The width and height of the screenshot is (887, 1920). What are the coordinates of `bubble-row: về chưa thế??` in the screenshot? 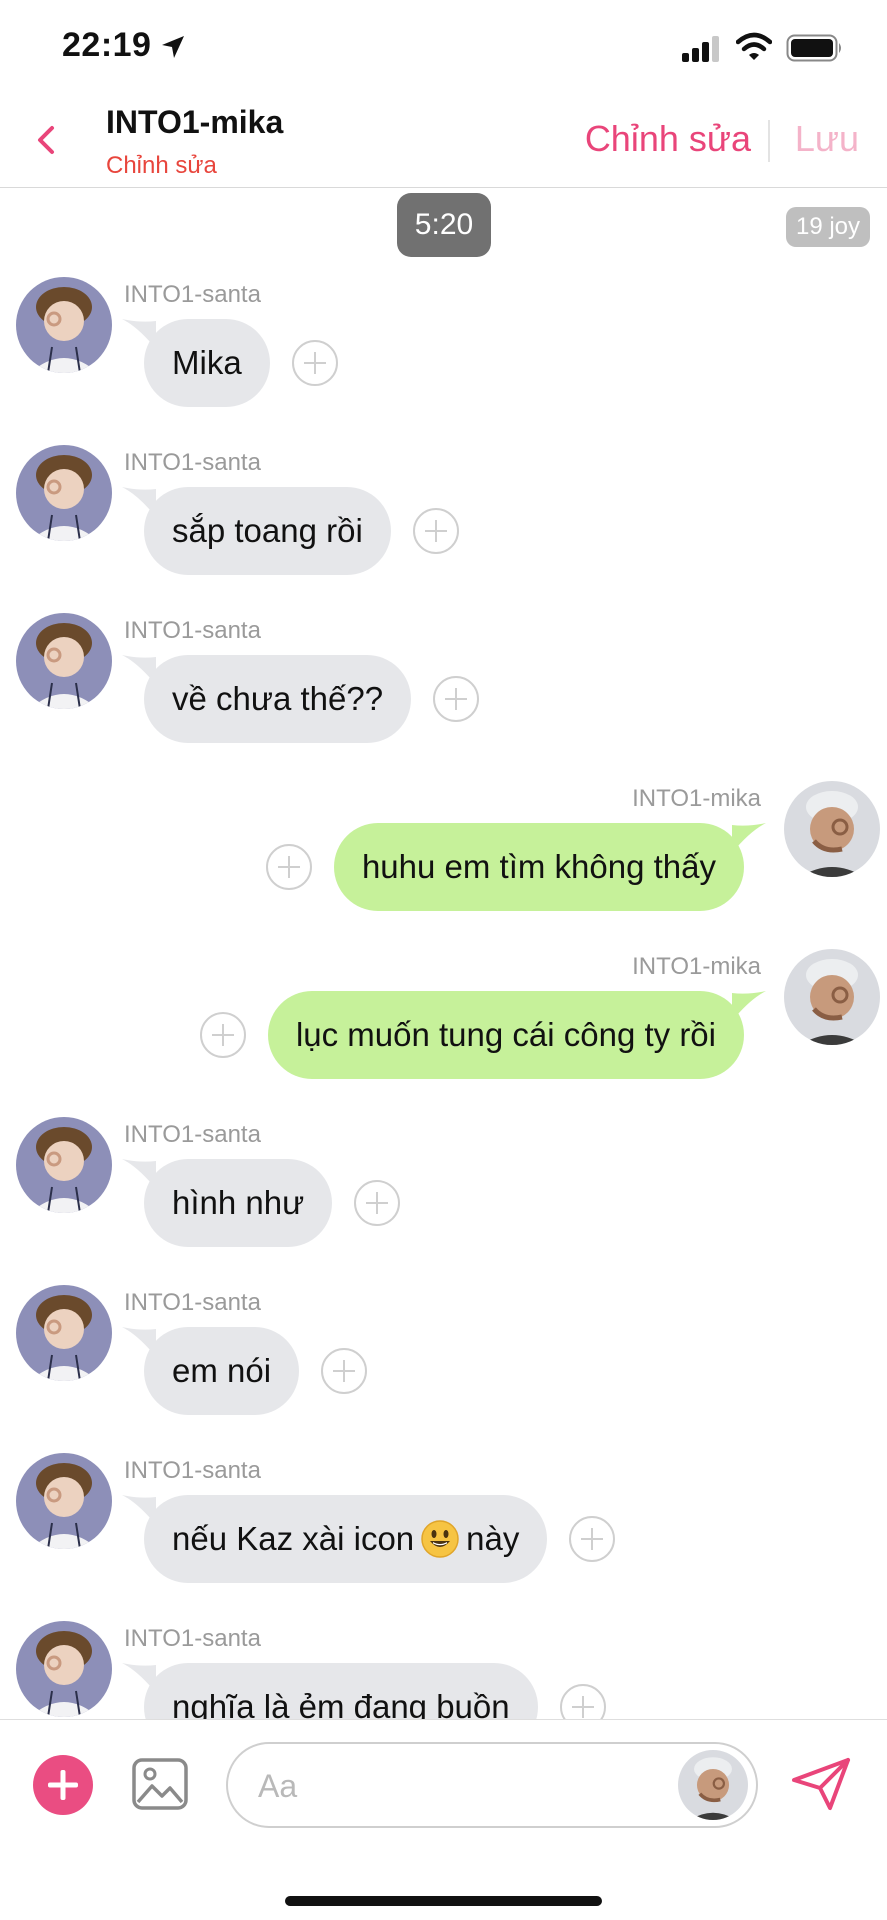 It's located at (301, 699).